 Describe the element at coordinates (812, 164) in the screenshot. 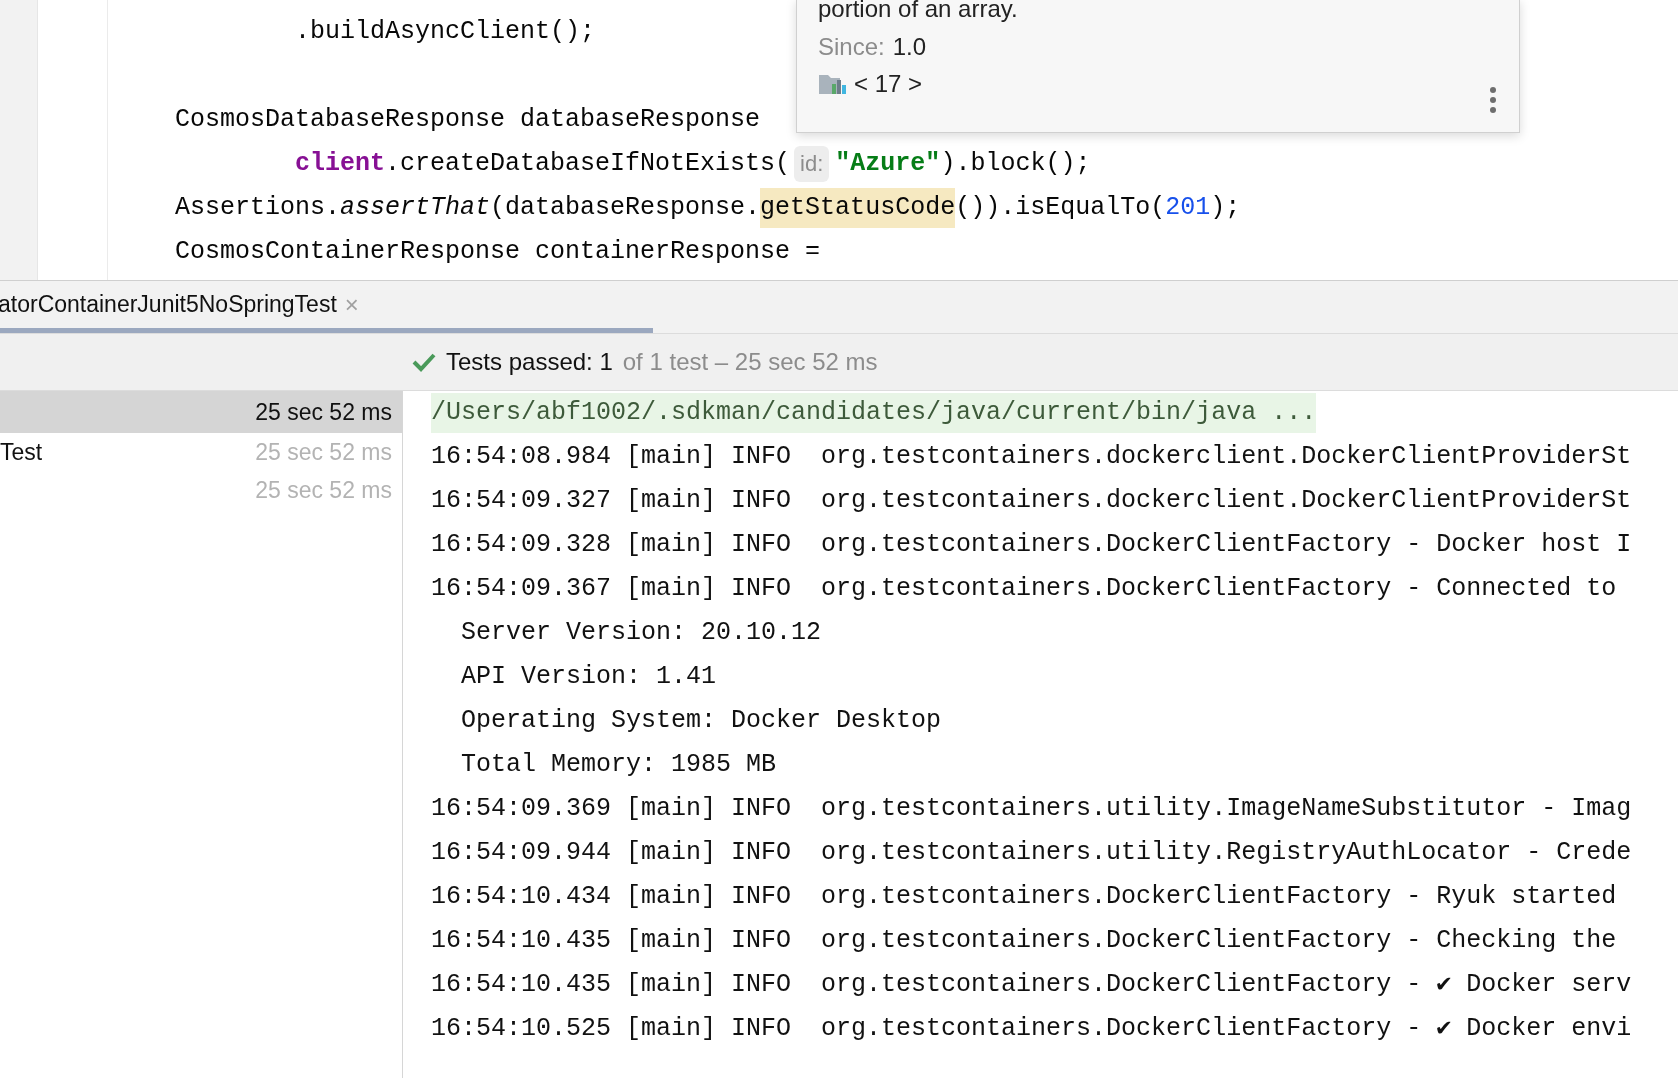

I see `parameter-hint: id:` at that location.